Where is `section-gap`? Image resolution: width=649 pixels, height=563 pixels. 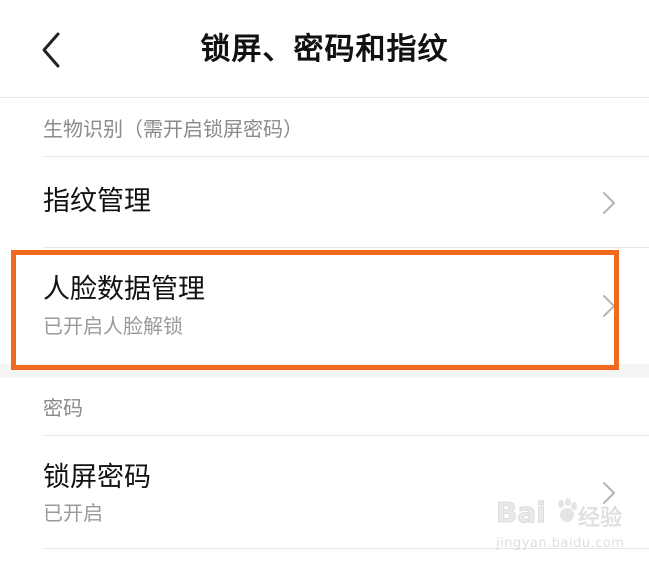 section-gap is located at coordinates (324, 371).